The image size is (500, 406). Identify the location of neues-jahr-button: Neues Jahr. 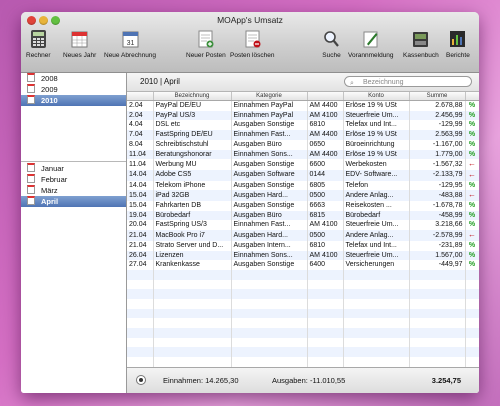
(79, 44).